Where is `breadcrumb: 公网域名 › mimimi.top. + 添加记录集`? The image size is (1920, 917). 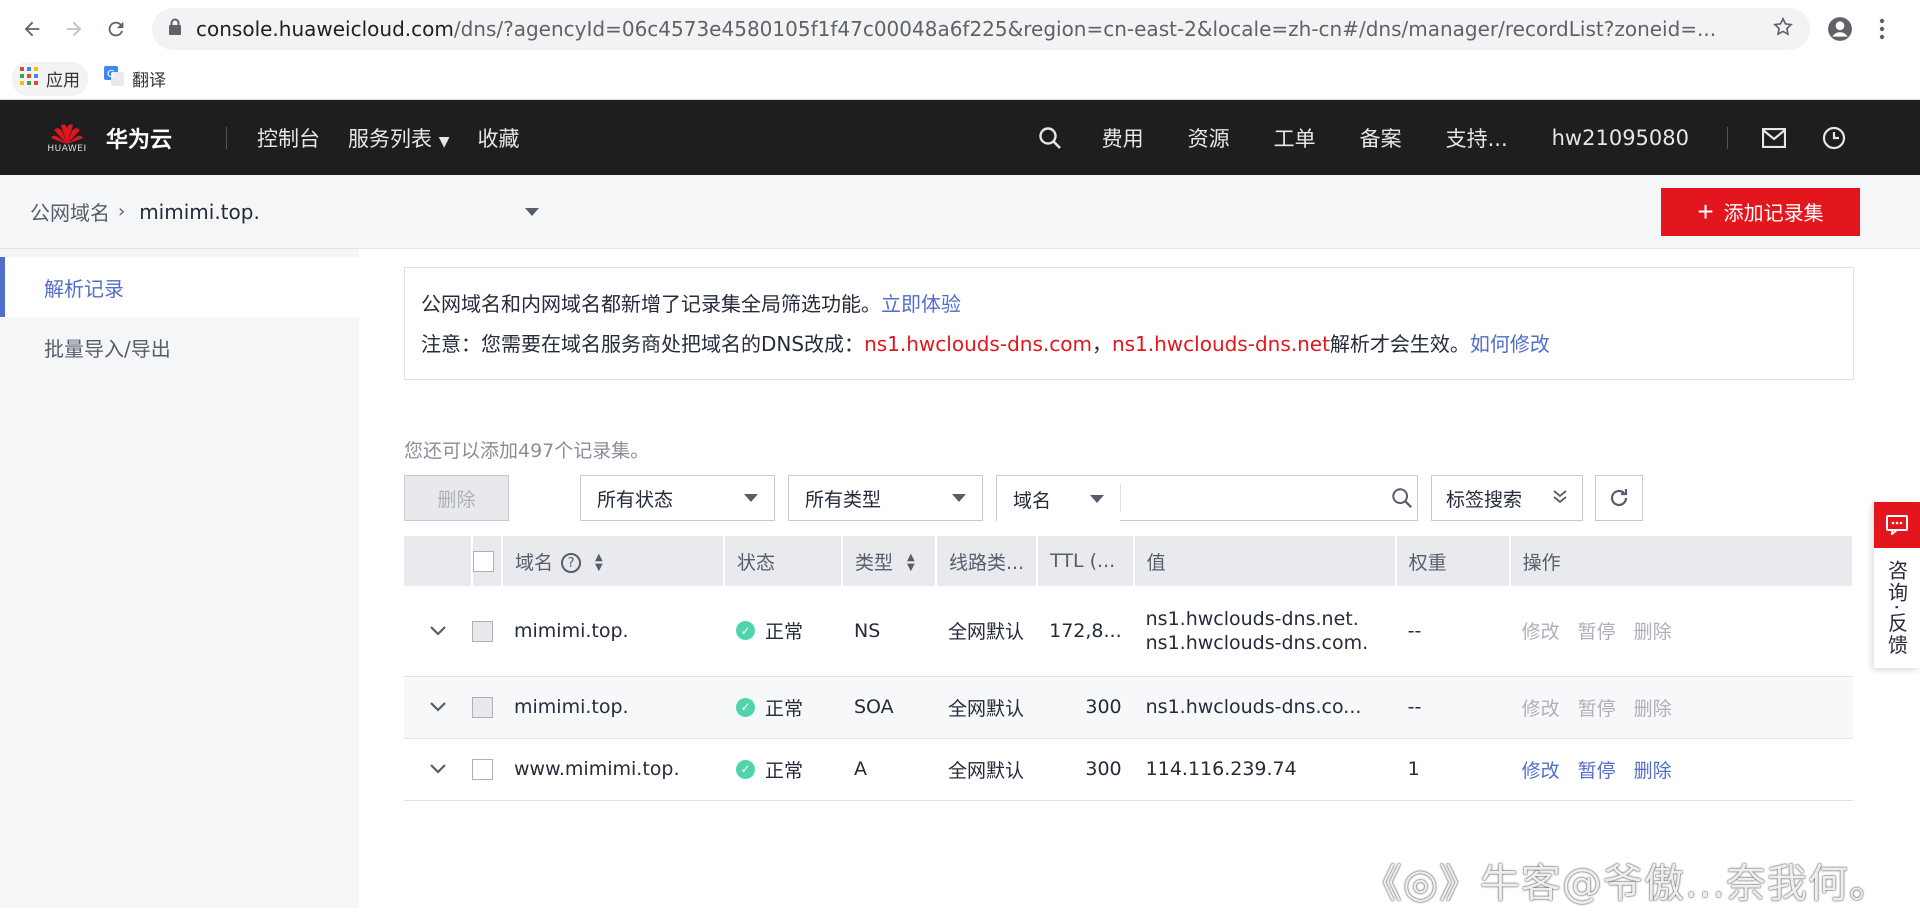 breadcrumb: 公网域名 › mimimi.top. + 添加记录集 is located at coordinates (960, 212).